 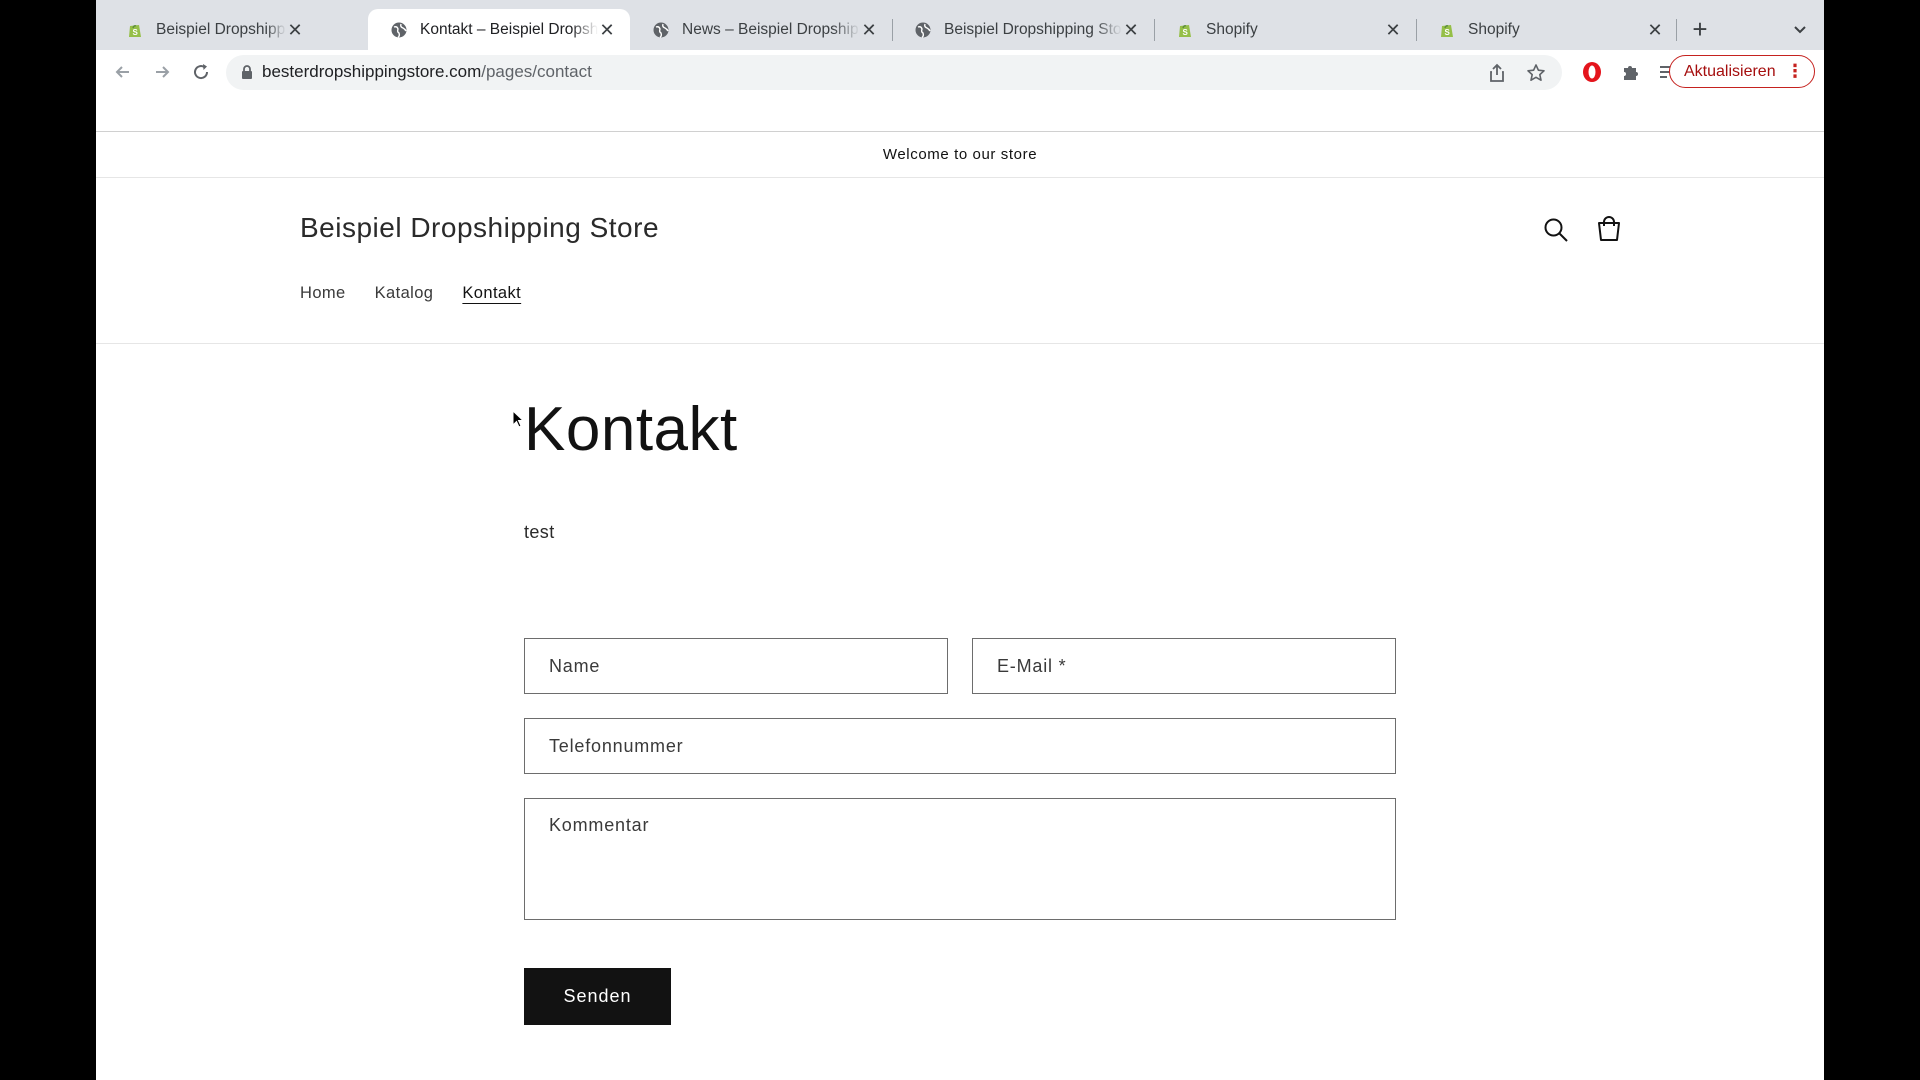 What do you see at coordinates (1285, 29) in the screenshot?
I see `tab-shopify-1: S Shopify ✕` at bounding box center [1285, 29].